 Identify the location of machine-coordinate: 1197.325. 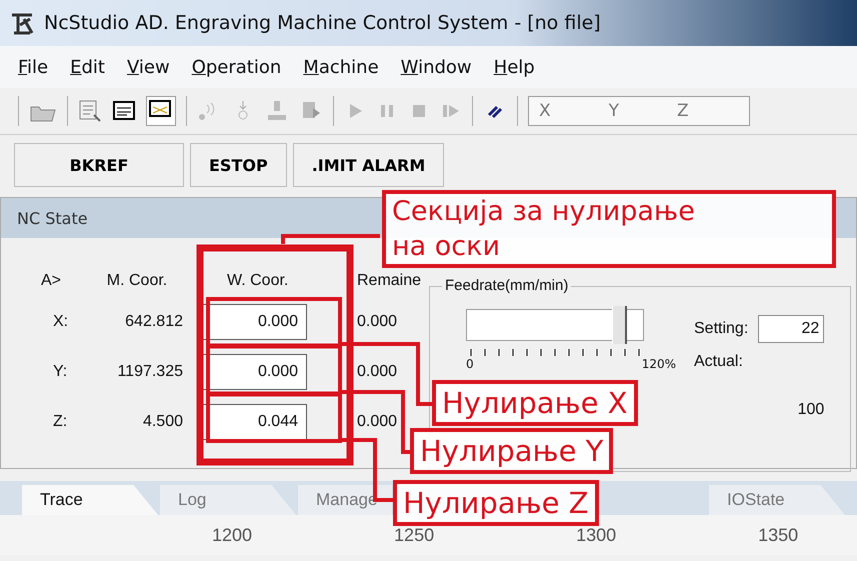
(149, 372).